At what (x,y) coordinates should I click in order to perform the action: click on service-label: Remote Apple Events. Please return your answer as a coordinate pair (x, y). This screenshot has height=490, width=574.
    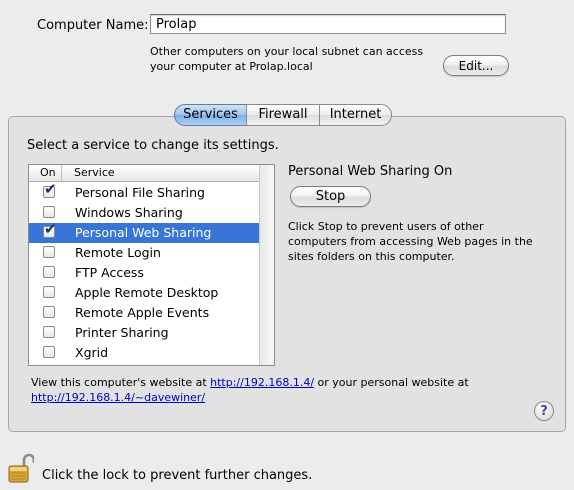
    Looking at the image, I should click on (142, 312).